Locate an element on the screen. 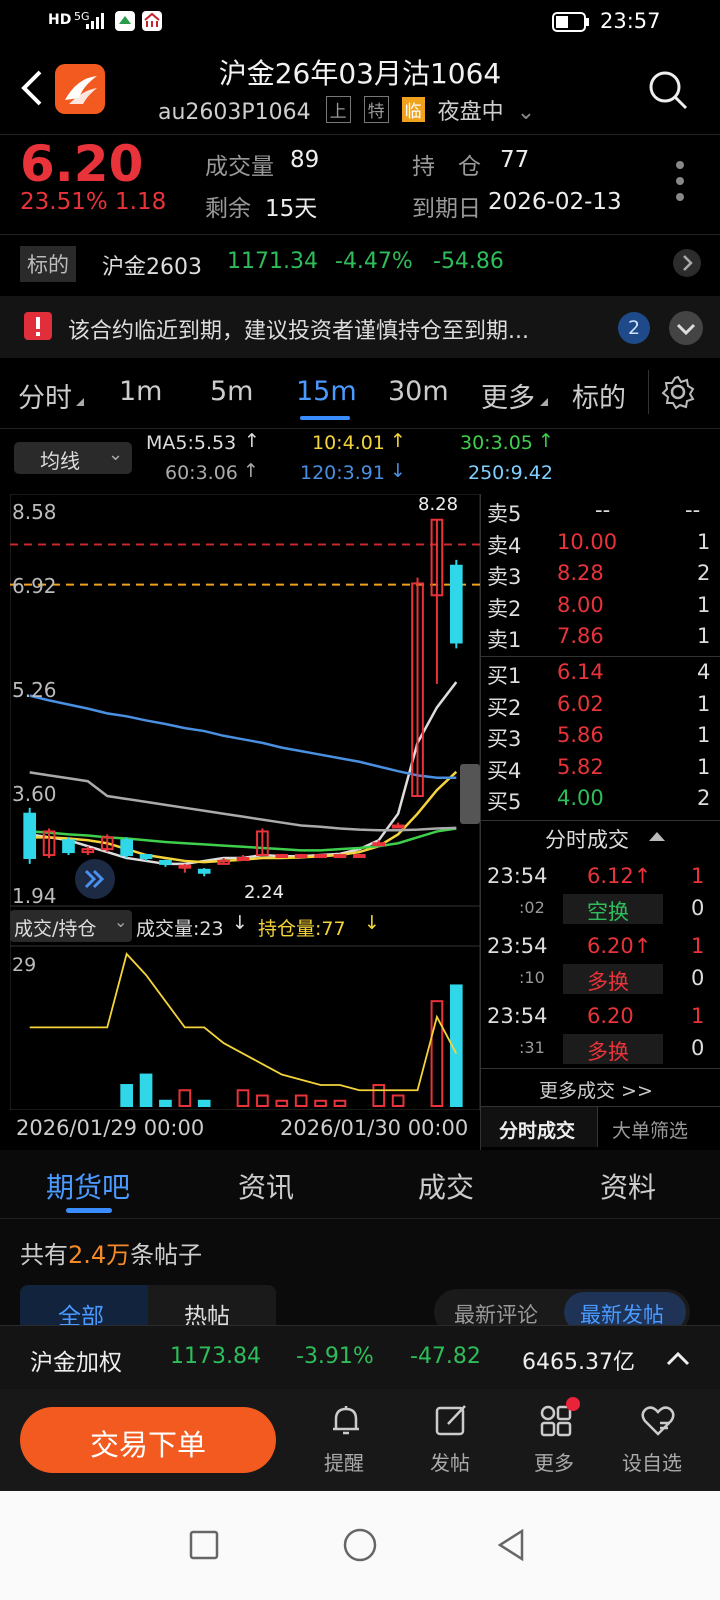 This screenshot has width=720, height=1600. contract-code-row: au2603P1064 上 特 临 夜盘中 ⌄ is located at coordinates (346, 110).